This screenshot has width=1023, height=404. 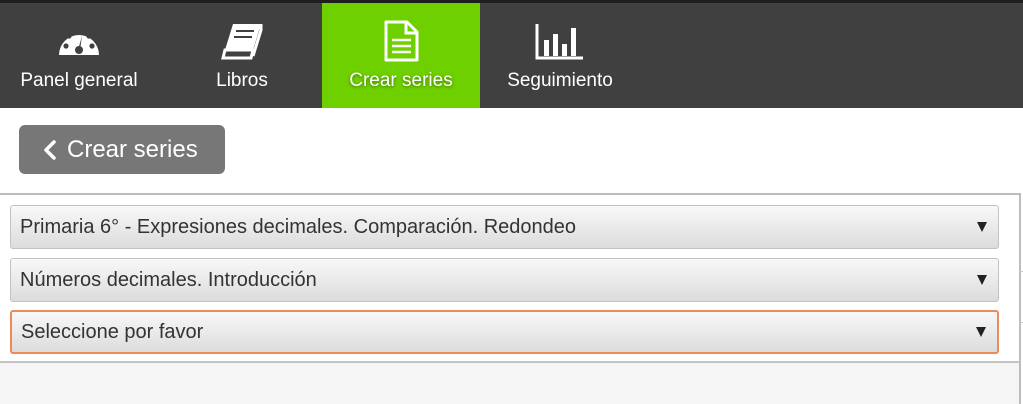 I want to click on nav-item-label: Crear series, so click(x=401, y=80).